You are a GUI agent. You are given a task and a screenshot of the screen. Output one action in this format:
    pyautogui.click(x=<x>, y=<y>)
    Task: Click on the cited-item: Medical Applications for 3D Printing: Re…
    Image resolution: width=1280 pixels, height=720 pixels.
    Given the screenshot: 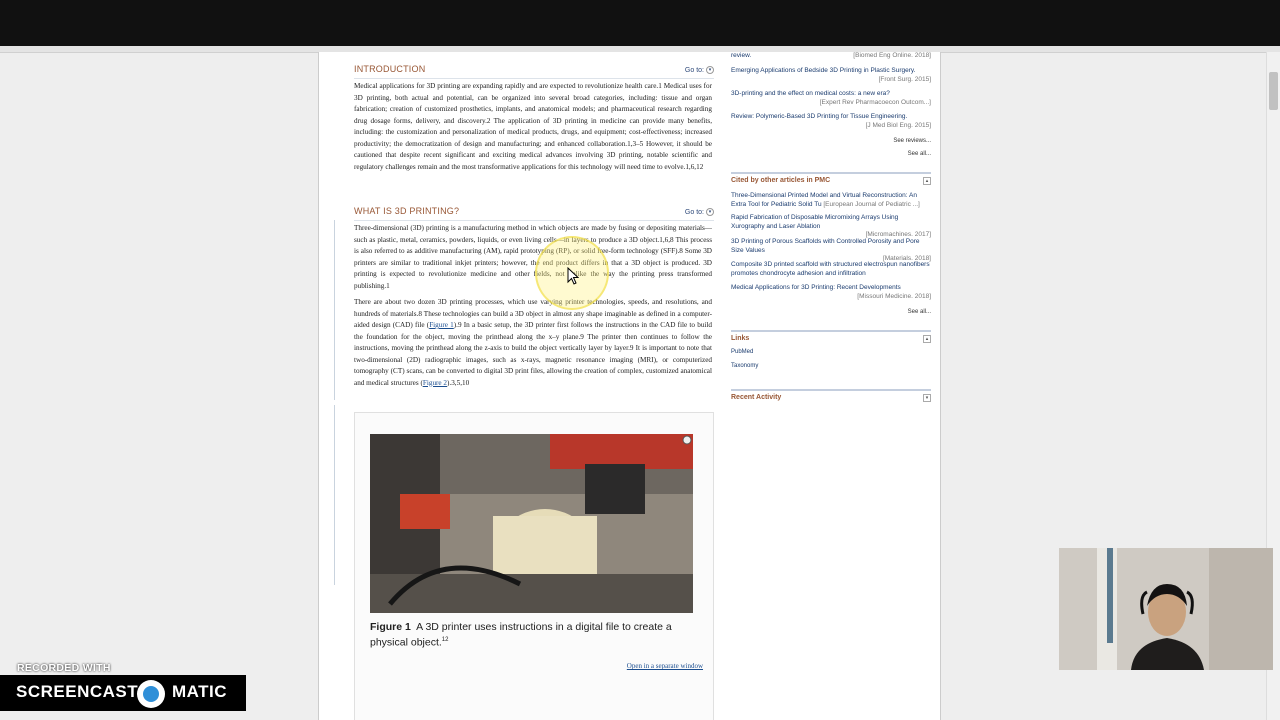 What is the action you would take?
    pyautogui.click(x=831, y=292)
    